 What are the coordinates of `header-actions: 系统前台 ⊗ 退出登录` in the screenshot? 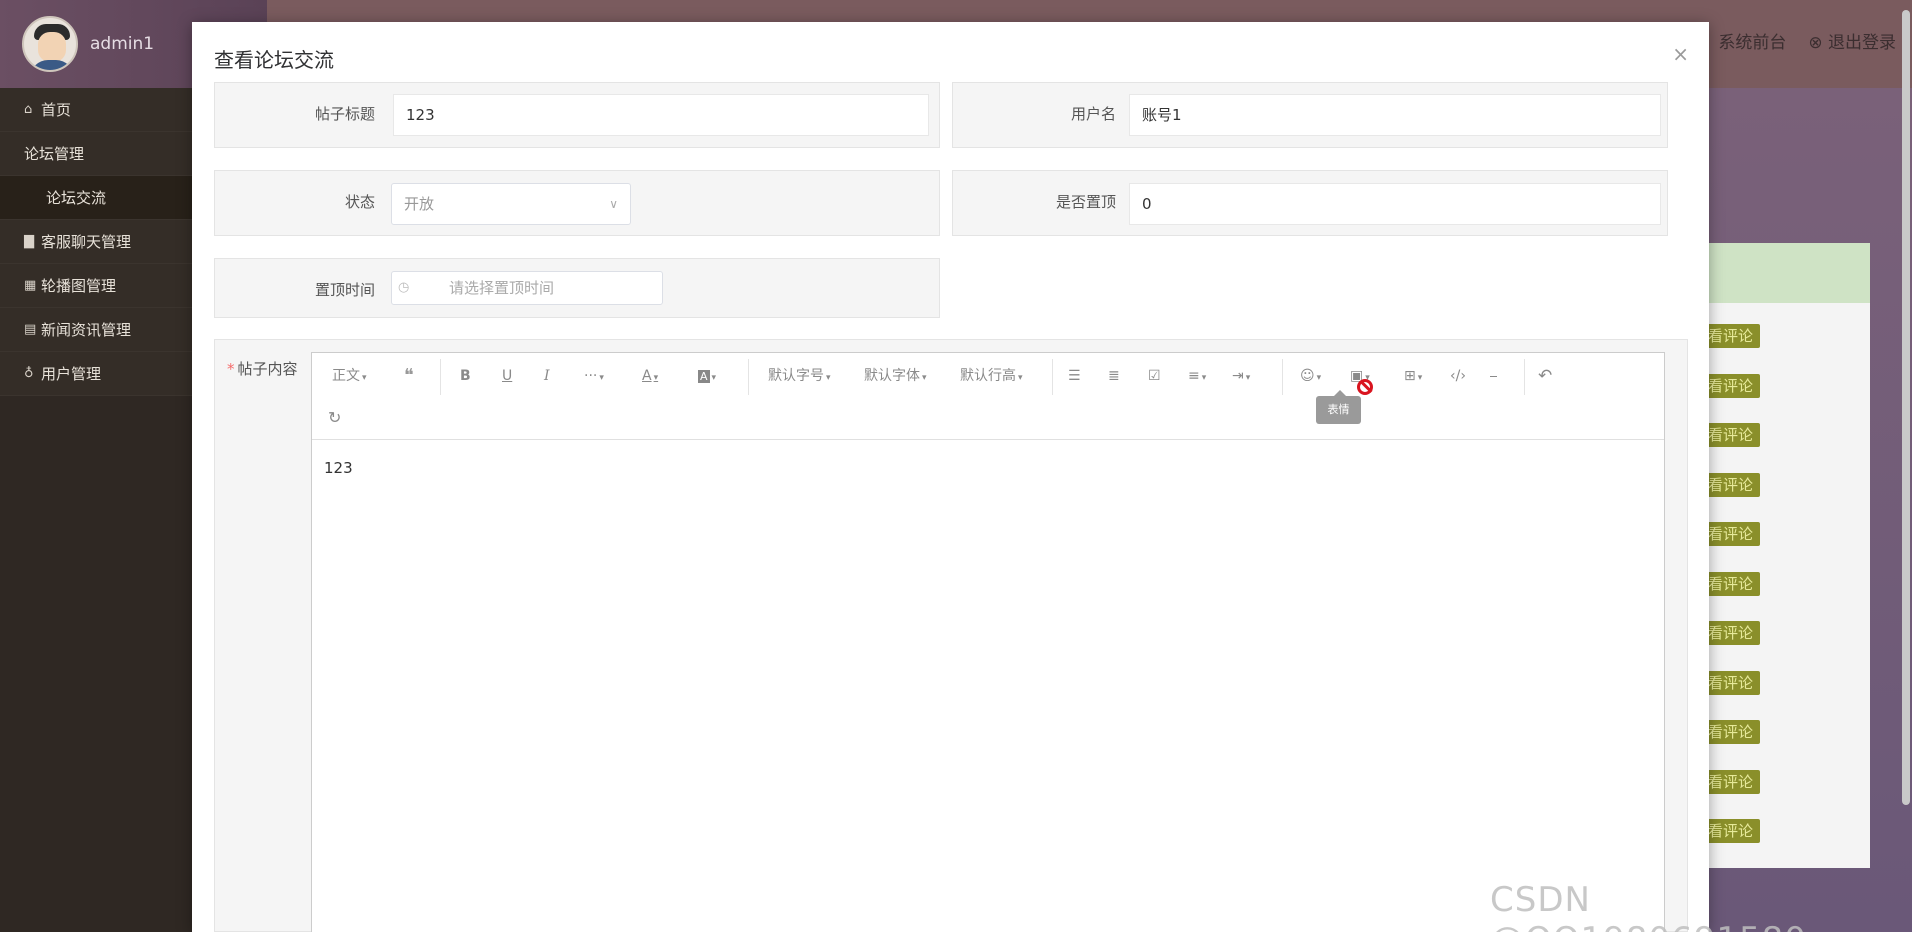 It's located at (1807, 40).